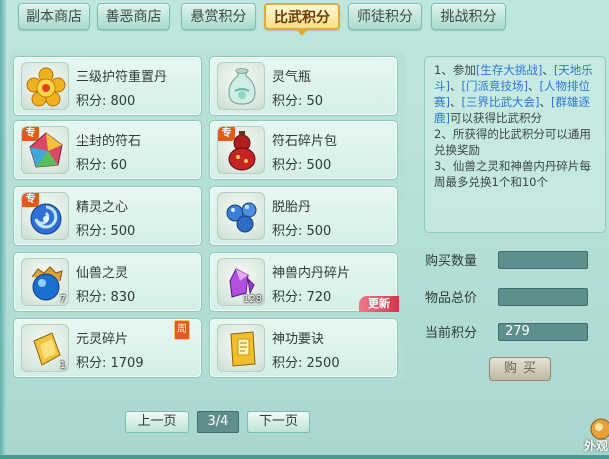 This screenshot has width=609, height=459. What do you see at coordinates (455, 70) in the screenshot?
I see `rules-text: 1、参加` at bounding box center [455, 70].